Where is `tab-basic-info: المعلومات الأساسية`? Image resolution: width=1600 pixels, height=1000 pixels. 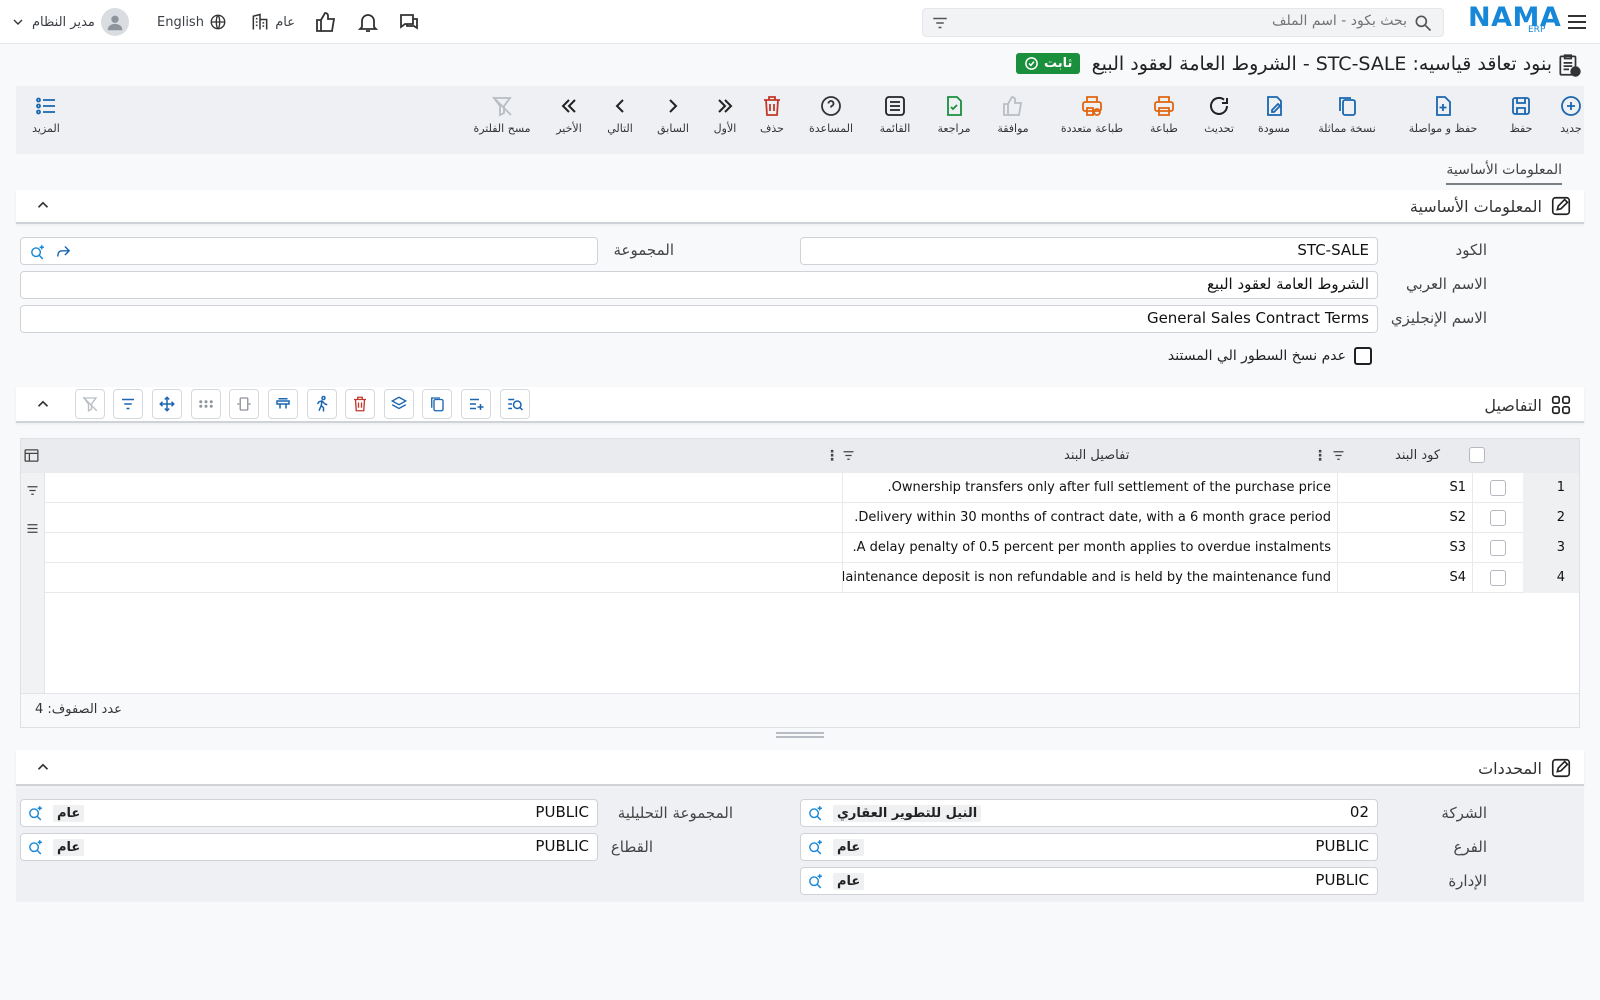
tab-basic-info: المعلومات الأساسية is located at coordinates (1504, 173).